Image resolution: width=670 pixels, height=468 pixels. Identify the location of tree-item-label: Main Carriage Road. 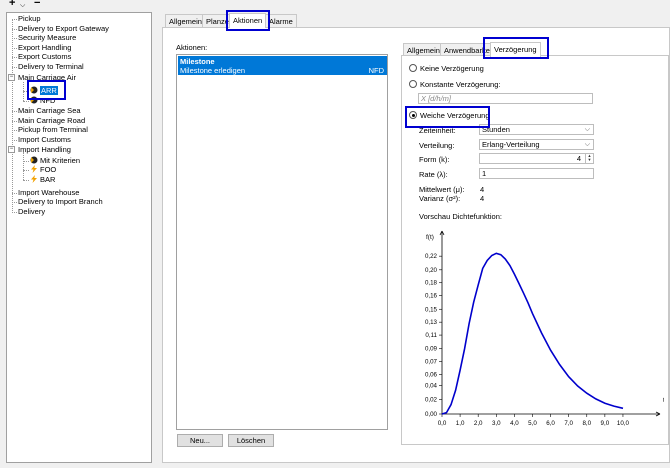
(52, 120).